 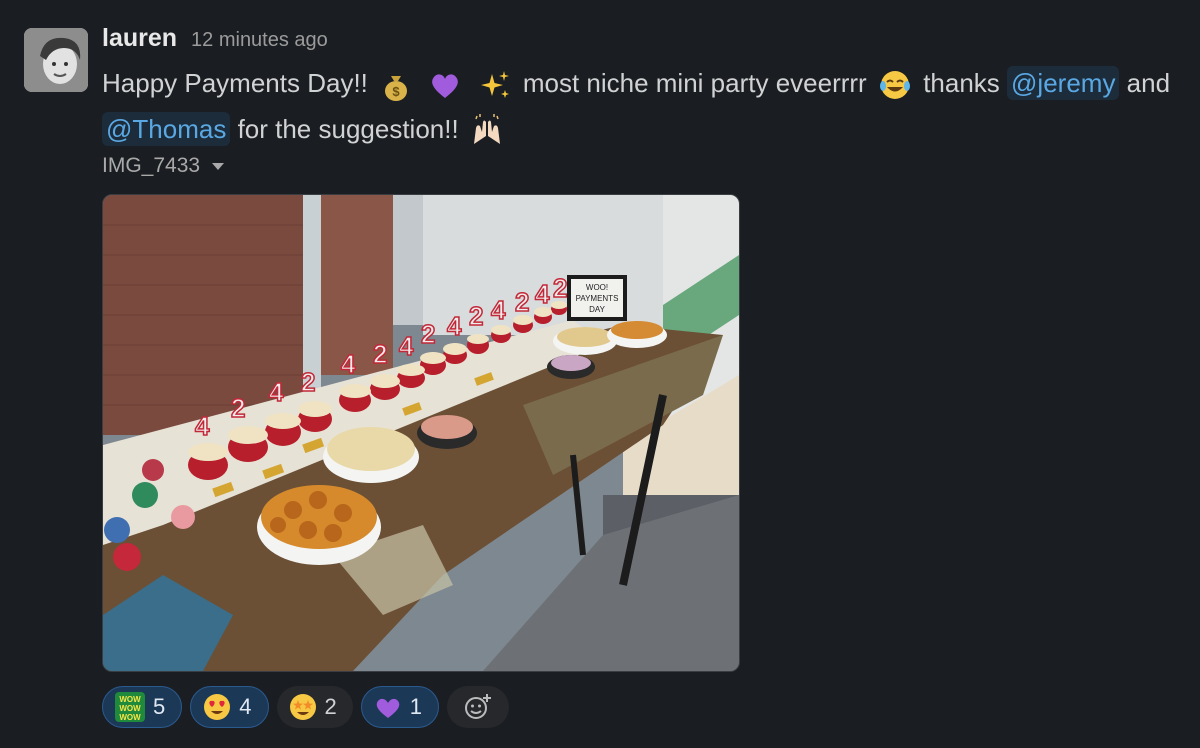 I want to click on message-header: lauren 12 minutes ago, so click(x=215, y=42).